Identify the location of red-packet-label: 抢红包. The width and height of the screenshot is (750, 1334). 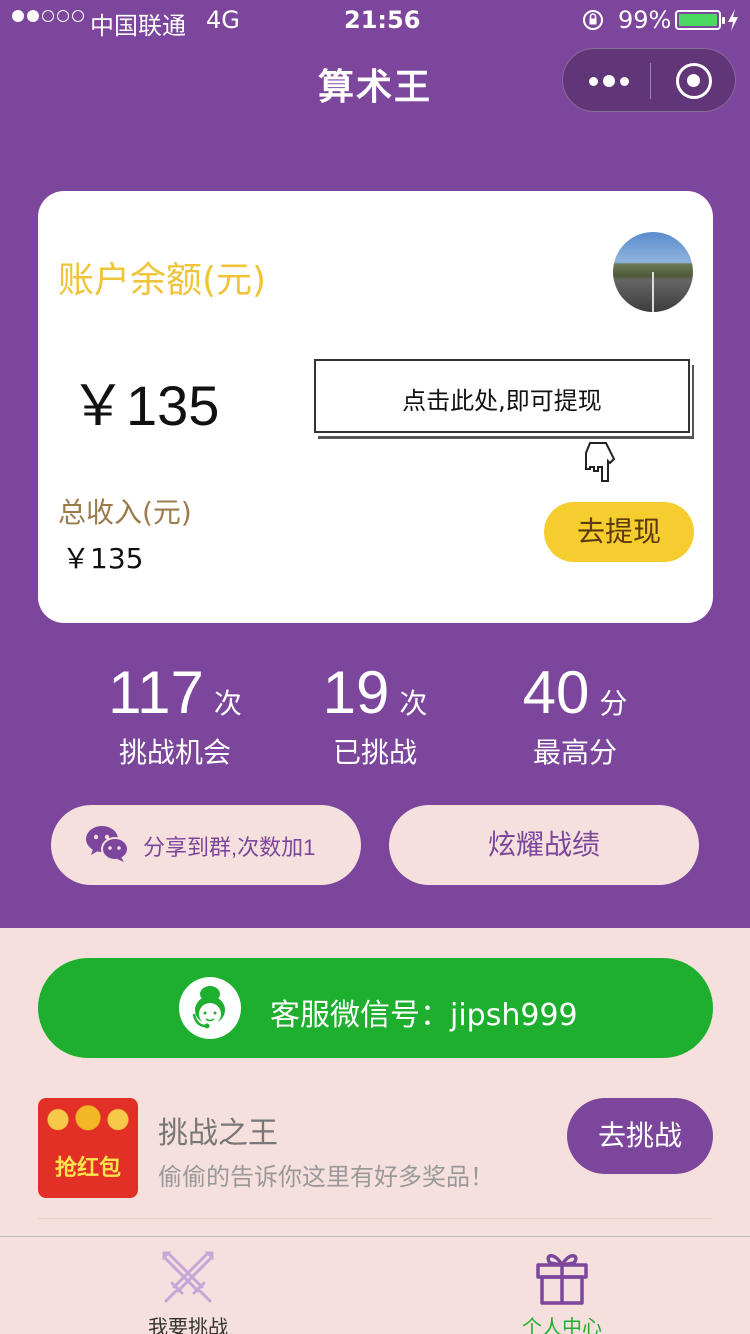
(87, 1168).